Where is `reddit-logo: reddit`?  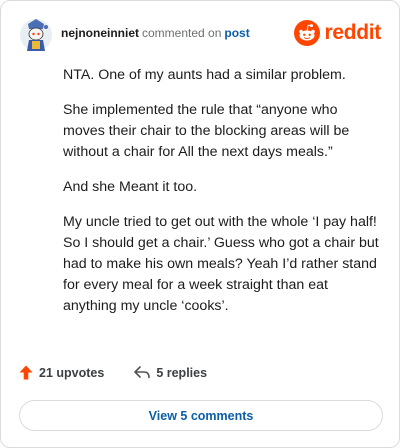
reddit-logo: reddit is located at coordinates (337, 33).